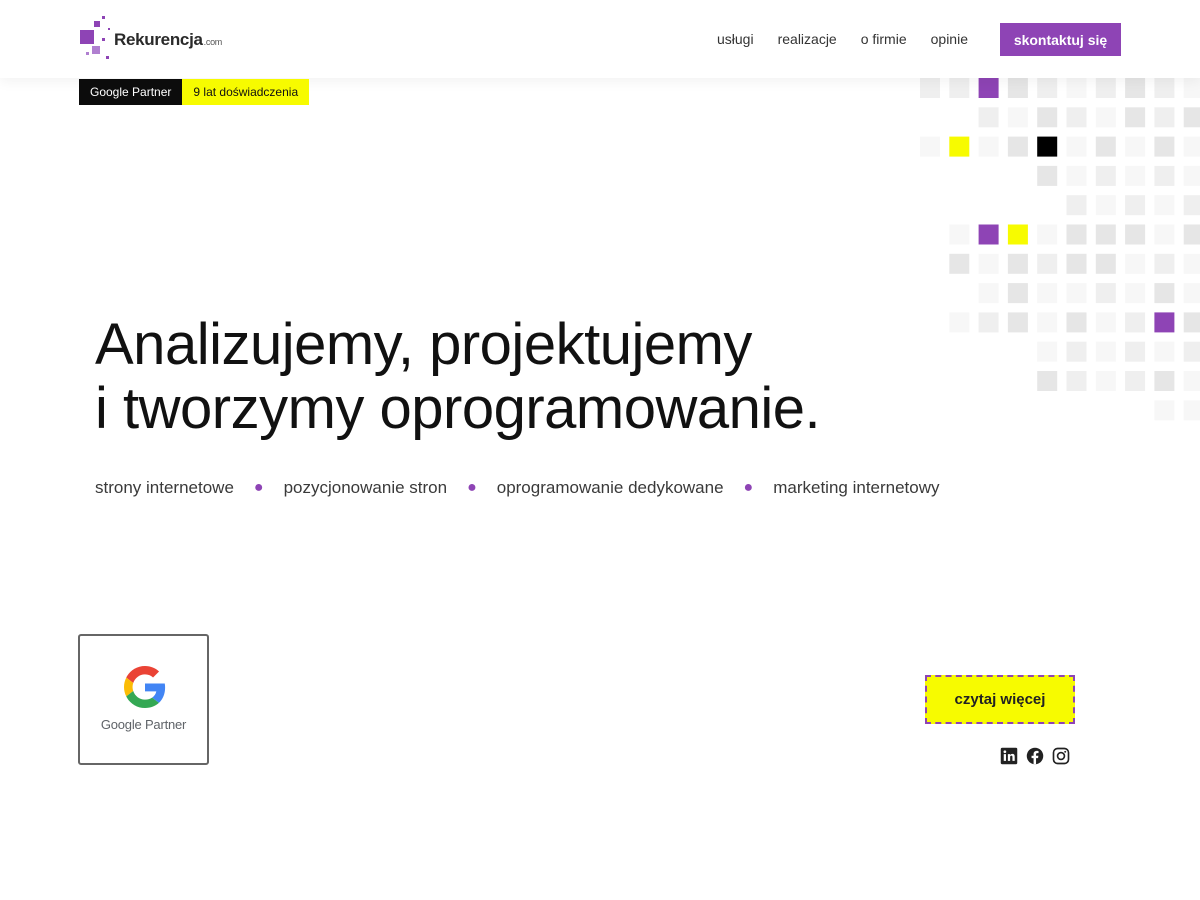  Describe the element at coordinates (842, 39) in the screenshot. I see `main-nav: usługi realizacje o firmie opinie` at that location.